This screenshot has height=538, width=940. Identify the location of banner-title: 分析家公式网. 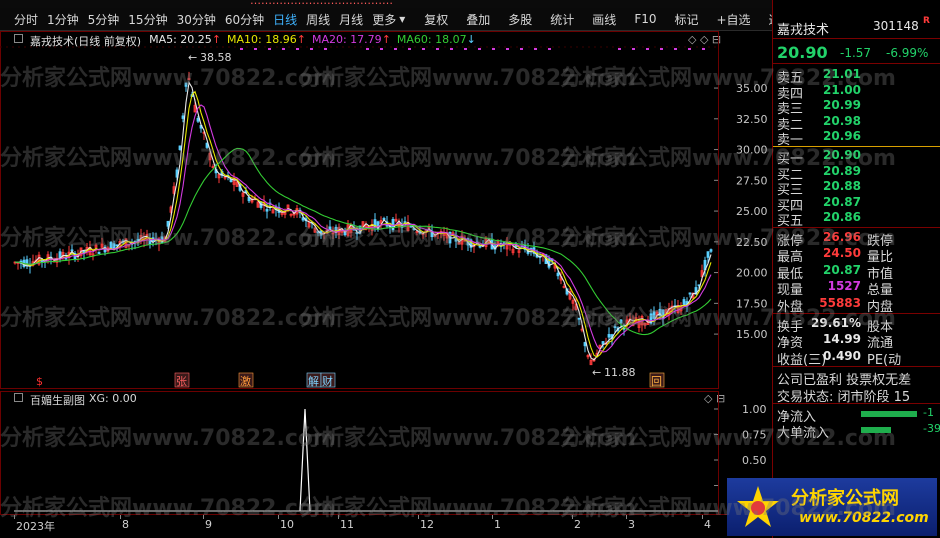
(845, 498).